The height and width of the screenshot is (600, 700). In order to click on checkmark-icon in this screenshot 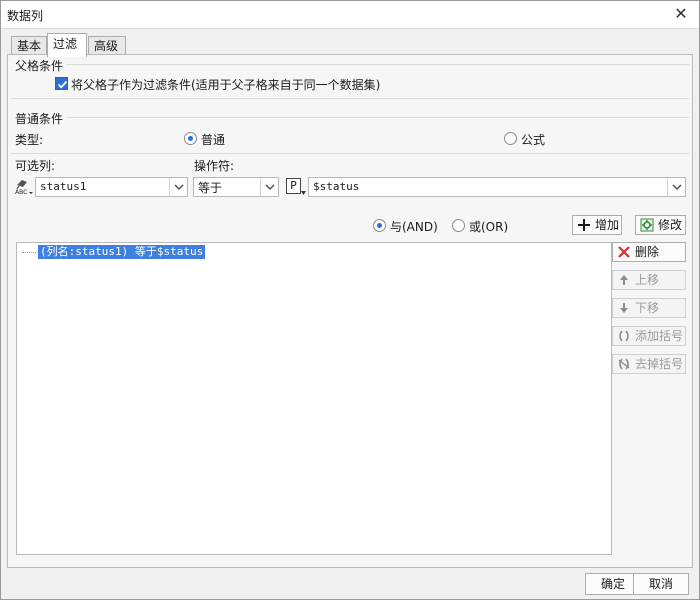, I will do `click(62, 84)`.